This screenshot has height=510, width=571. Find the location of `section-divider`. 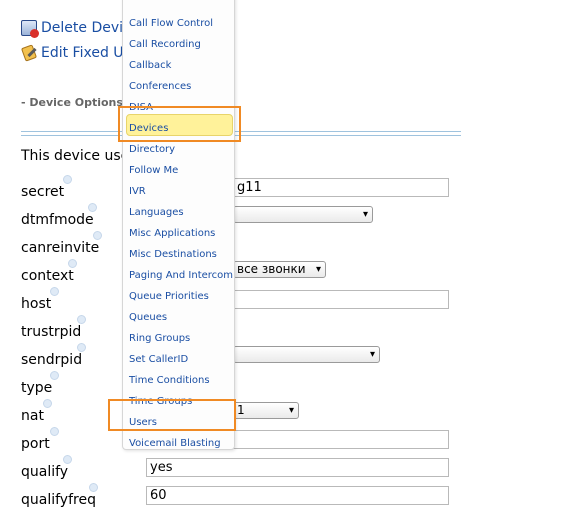

section-divider is located at coordinates (241, 133).